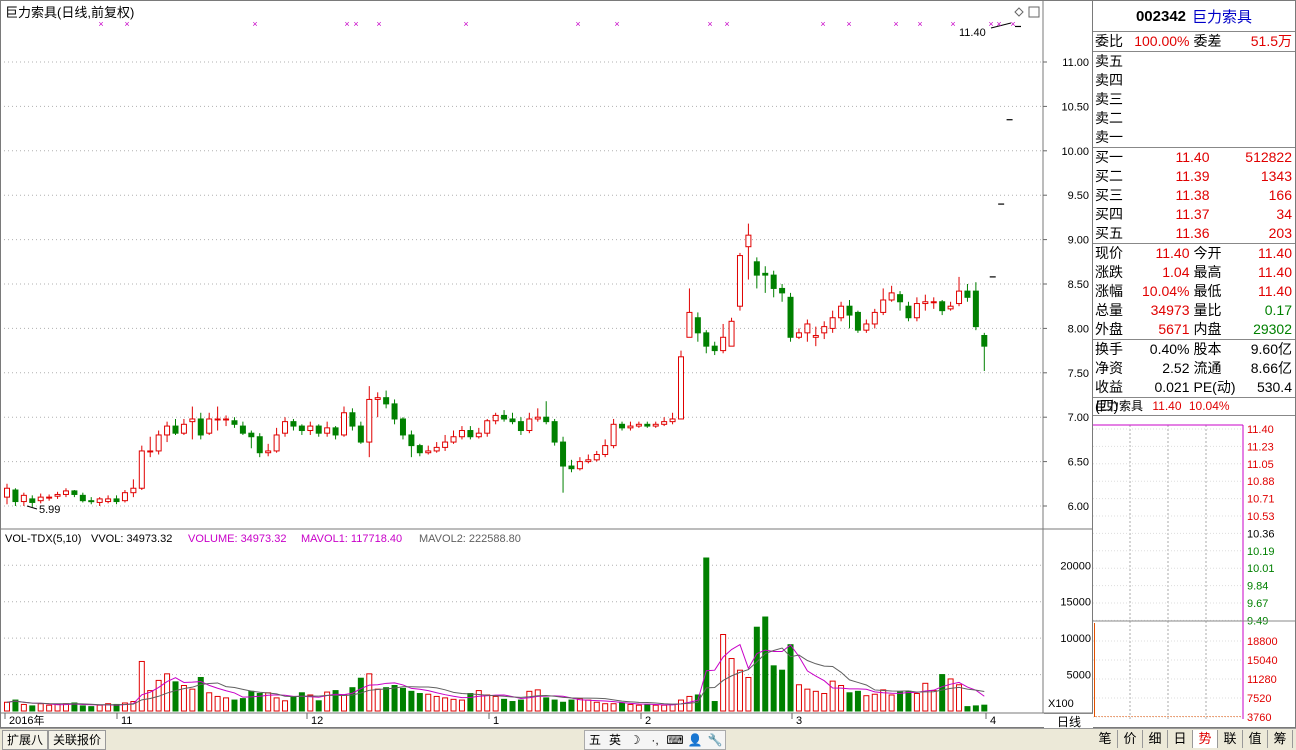 Image resolution: width=1296 pixels, height=750 pixels. I want to click on stat-value-2: 11.40, so click(1275, 272).